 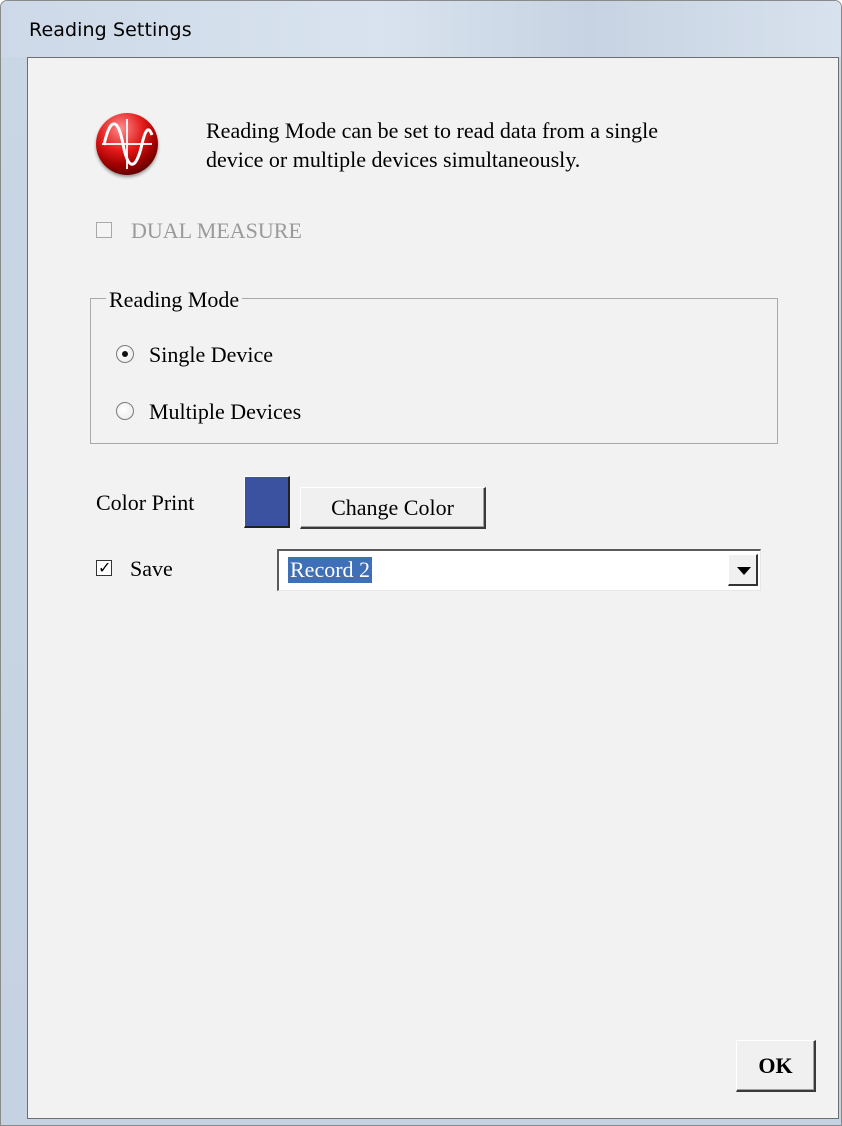 I want to click on waveform-logo-icon, so click(x=127, y=144).